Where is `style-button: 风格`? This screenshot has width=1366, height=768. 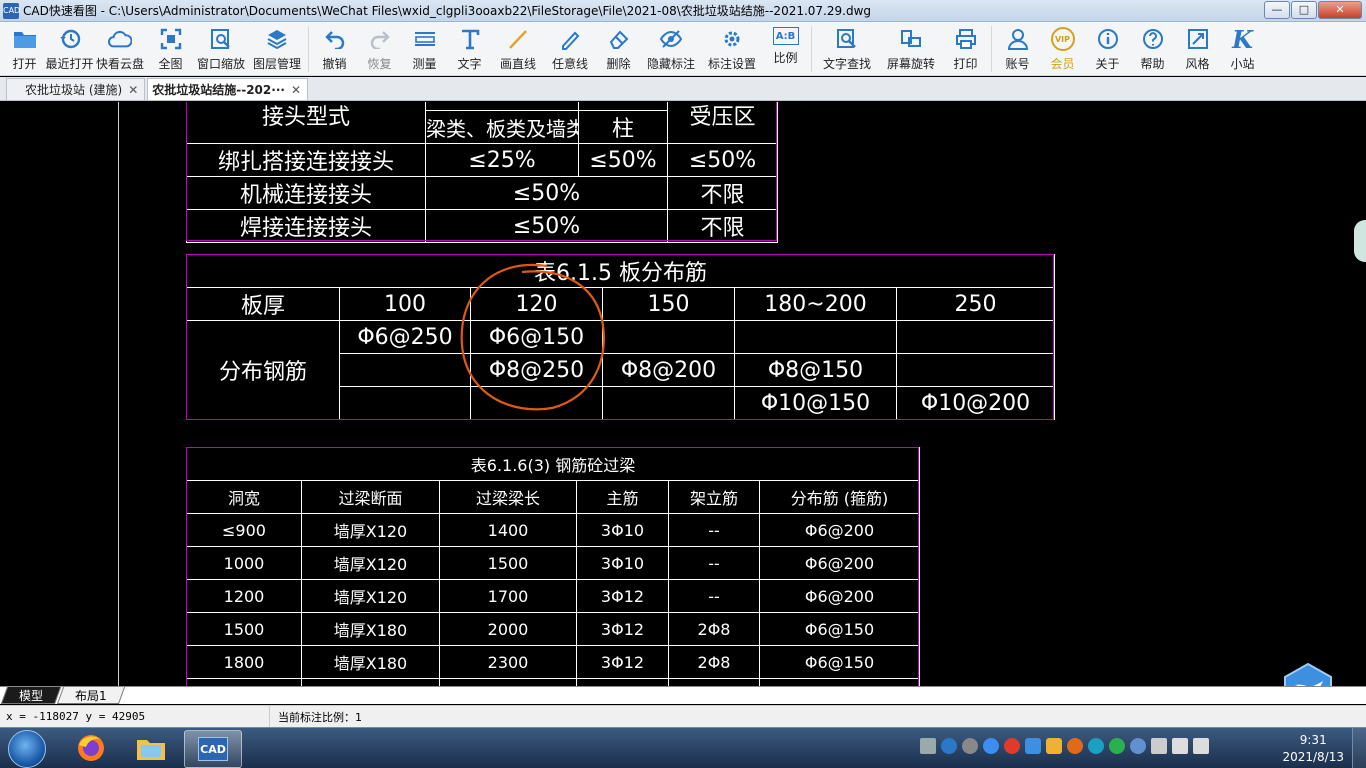
style-button: 风格 is located at coordinates (1197, 49).